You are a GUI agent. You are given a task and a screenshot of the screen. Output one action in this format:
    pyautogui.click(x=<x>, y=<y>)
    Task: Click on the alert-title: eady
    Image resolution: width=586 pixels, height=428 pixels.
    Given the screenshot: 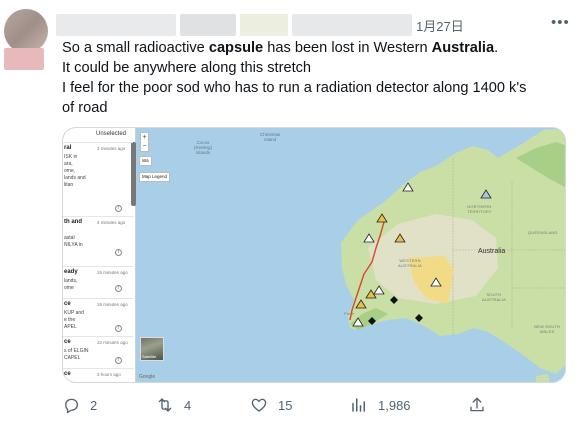 What is the action you would take?
    pyautogui.click(x=71, y=272)
    